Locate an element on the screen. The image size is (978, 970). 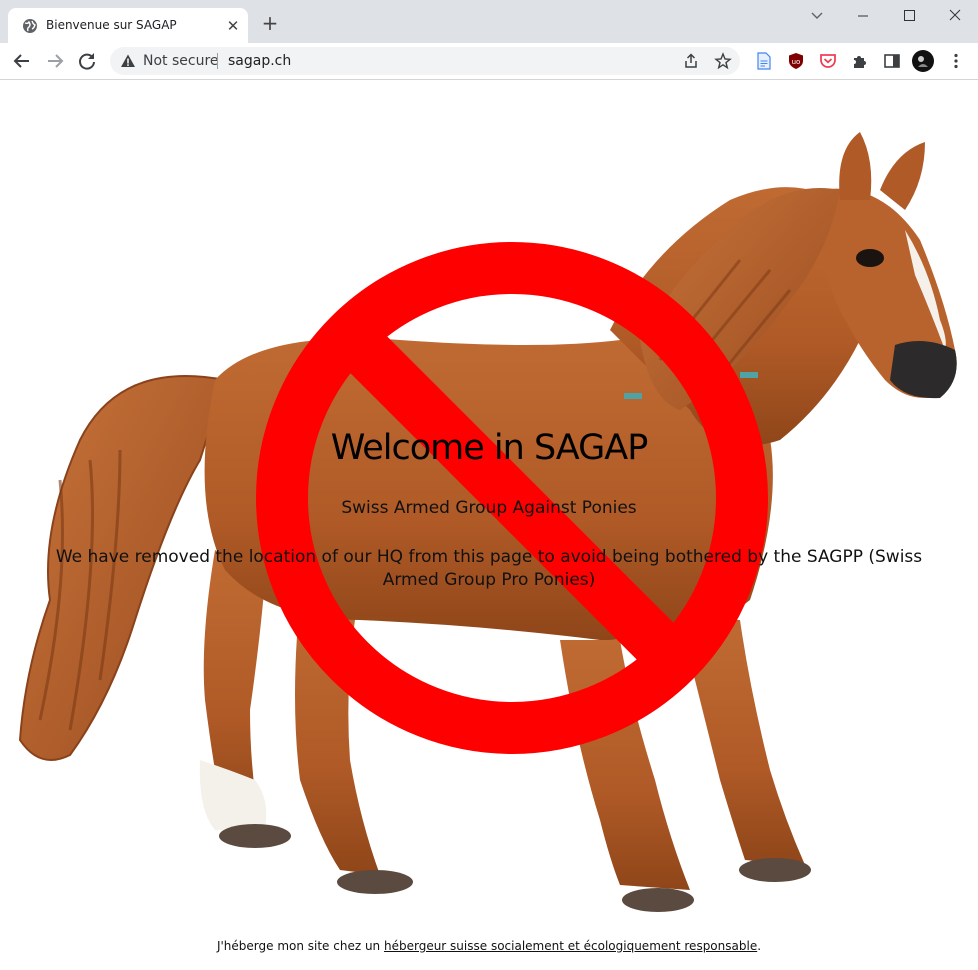
browser-tab: Bienvenue sur SAGAP ✕ is located at coordinates (128, 25).